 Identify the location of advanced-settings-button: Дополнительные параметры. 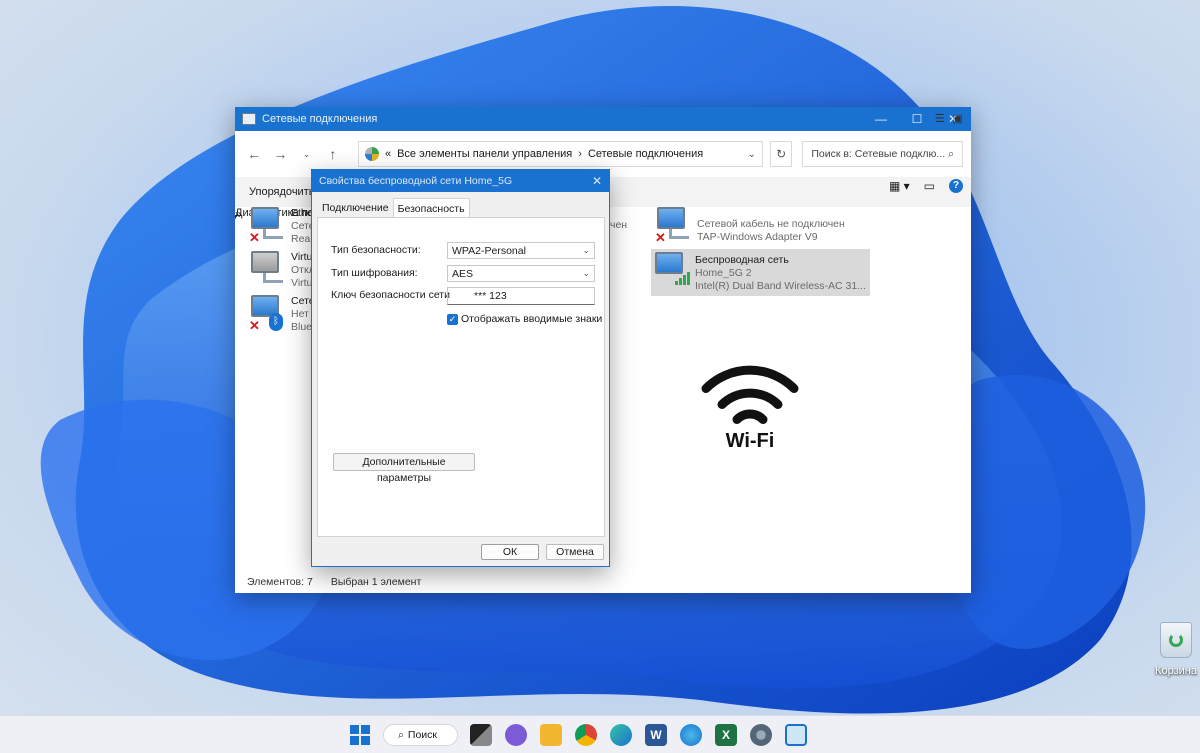
(404, 468).